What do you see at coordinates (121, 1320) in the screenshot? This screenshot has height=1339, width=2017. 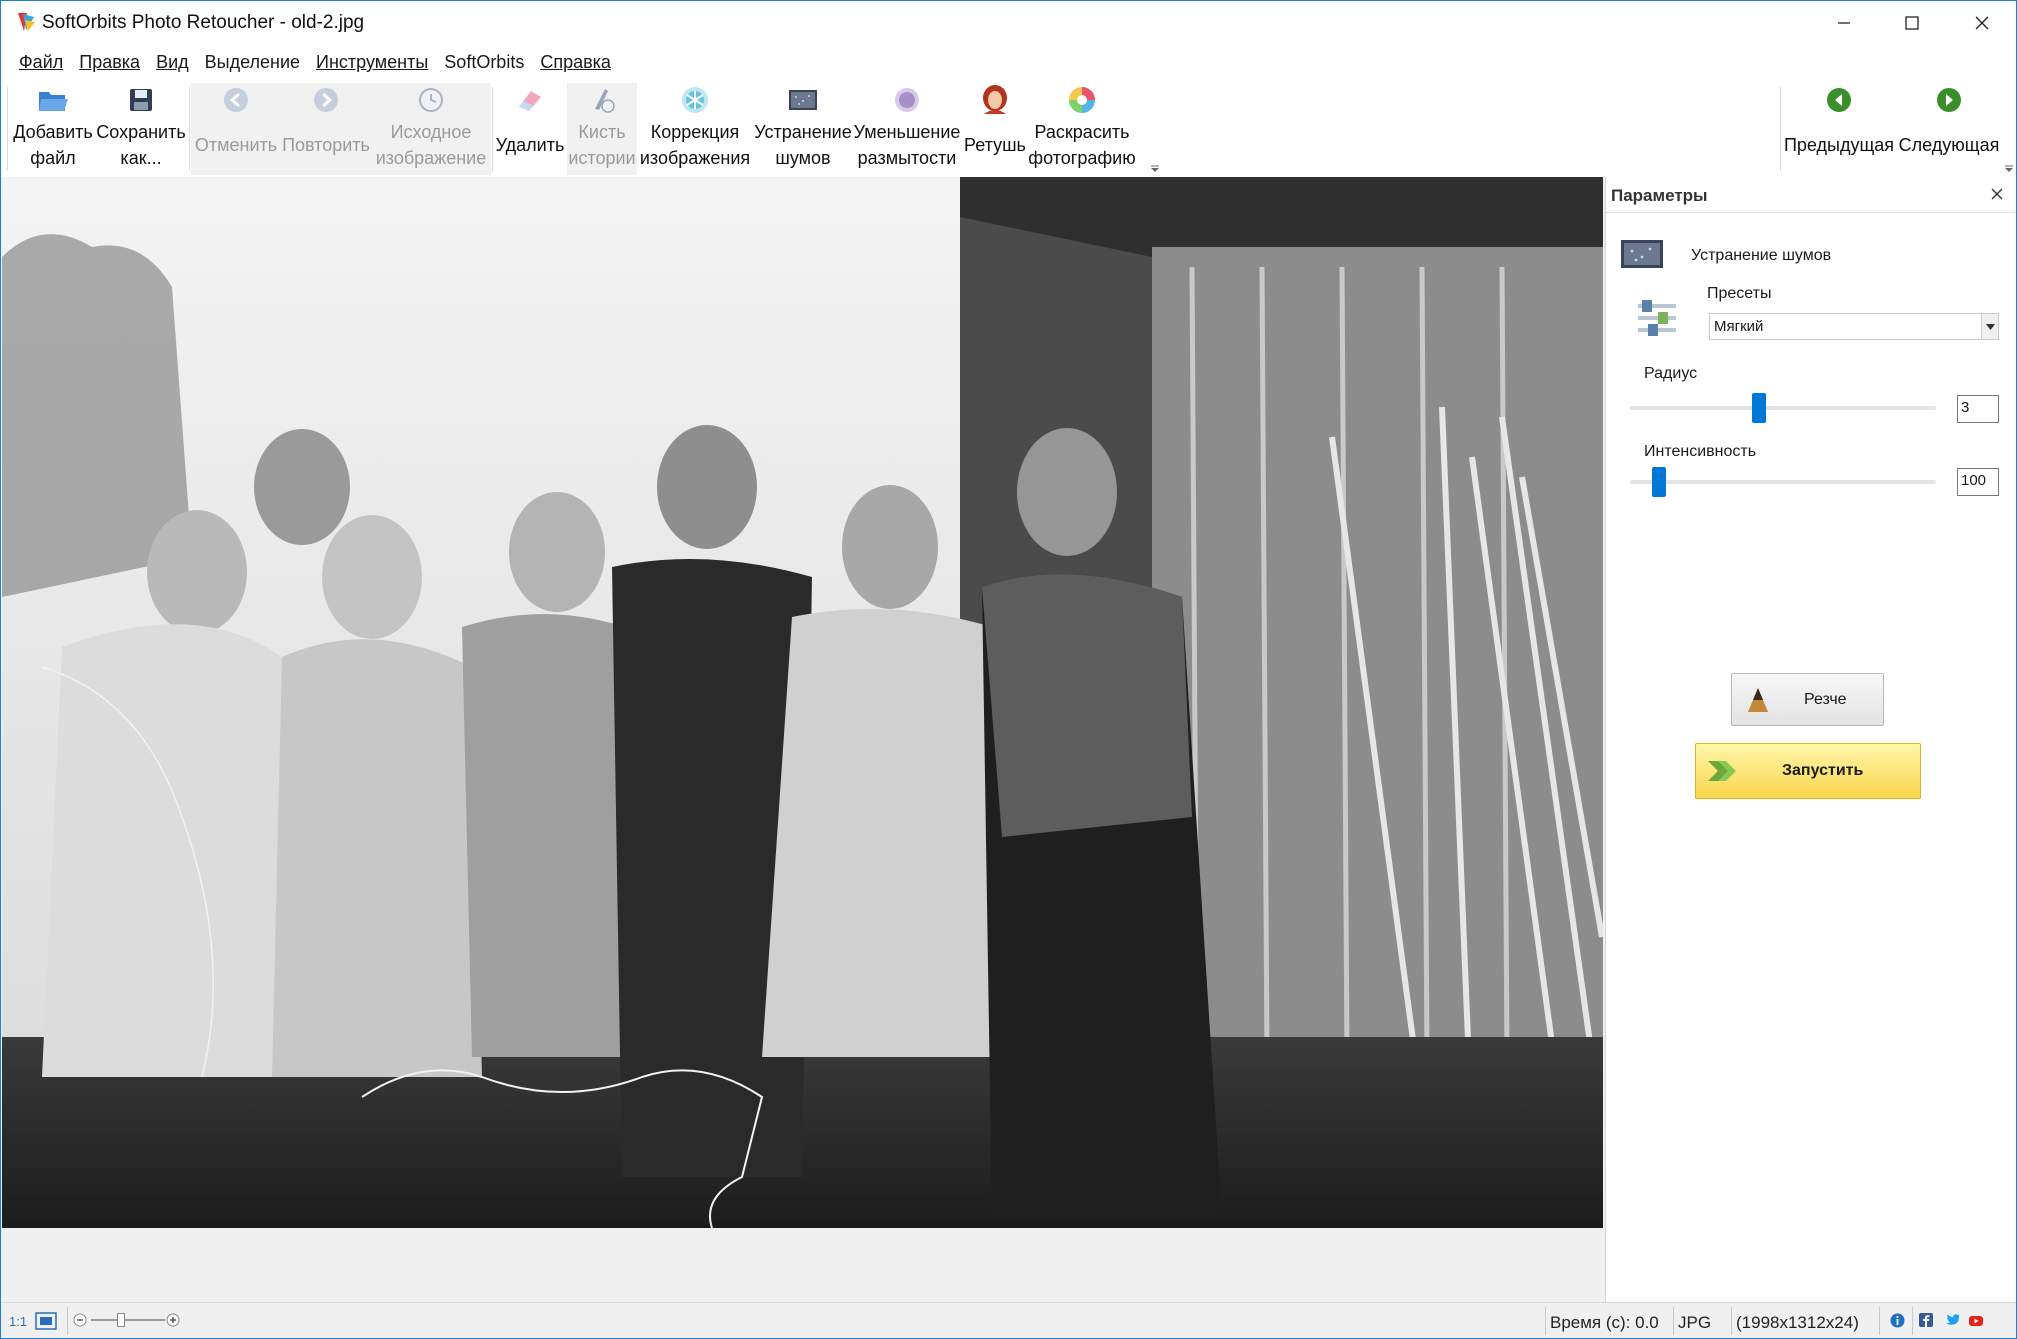 I see `zoom-slider-thumb` at bounding box center [121, 1320].